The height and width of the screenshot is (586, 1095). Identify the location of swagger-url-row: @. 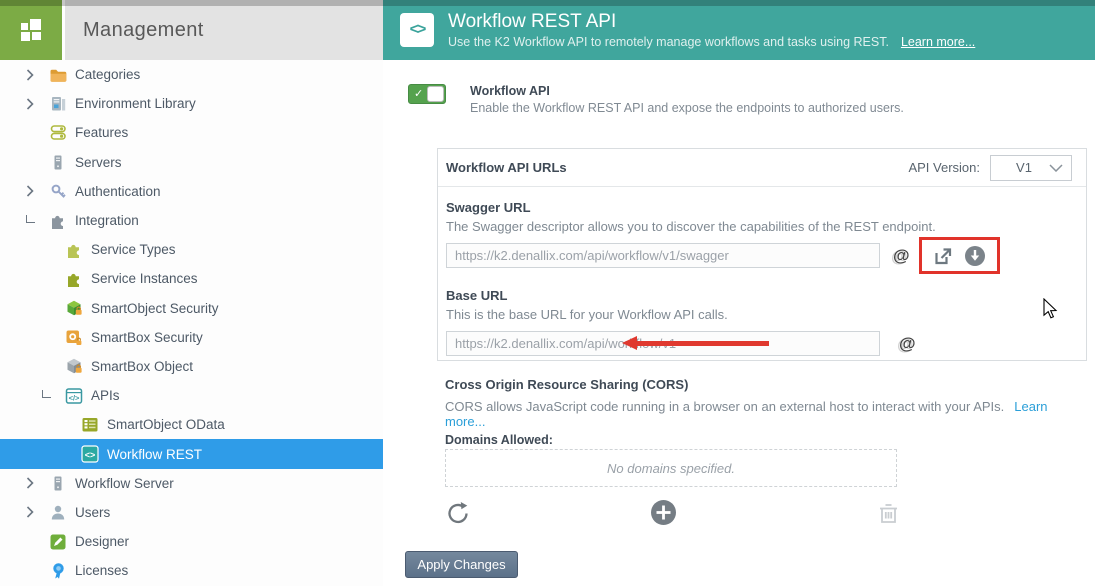
(759, 255).